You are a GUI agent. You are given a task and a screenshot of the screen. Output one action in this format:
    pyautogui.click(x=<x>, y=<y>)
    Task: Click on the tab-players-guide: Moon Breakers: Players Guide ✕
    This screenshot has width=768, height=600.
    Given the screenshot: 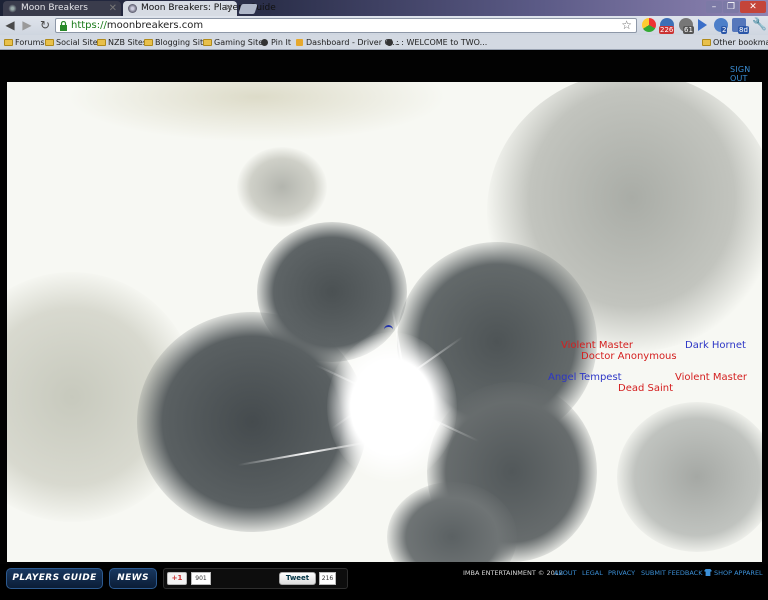 What is the action you would take?
    pyautogui.click(x=199, y=8)
    